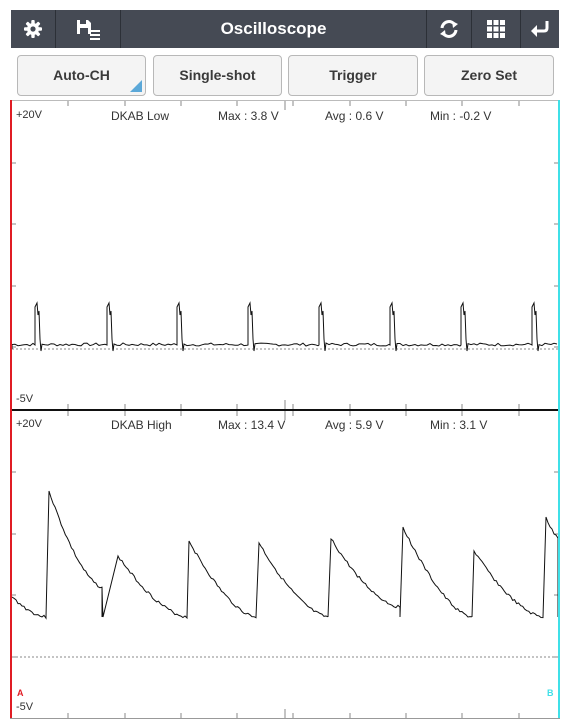  I want to click on channel-high-avg: Avg : 5.9 V, so click(354, 425).